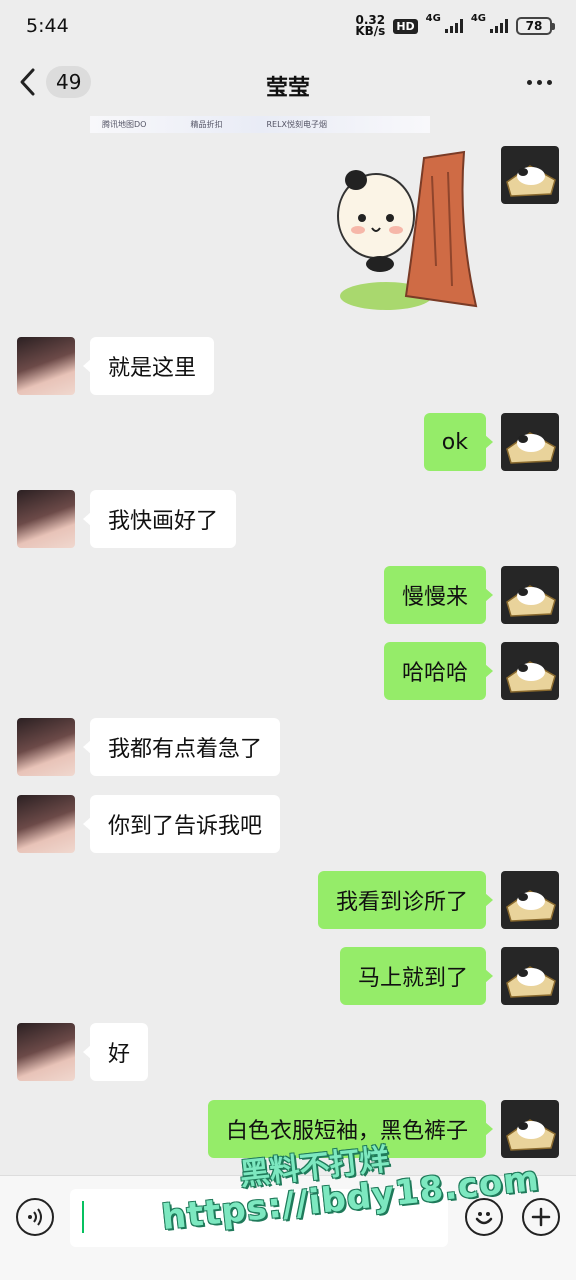 Image resolution: width=576 pixels, height=1280 pixels. Describe the element at coordinates (288, 83) in the screenshot. I see `chat-header: 49 莹莹` at that location.